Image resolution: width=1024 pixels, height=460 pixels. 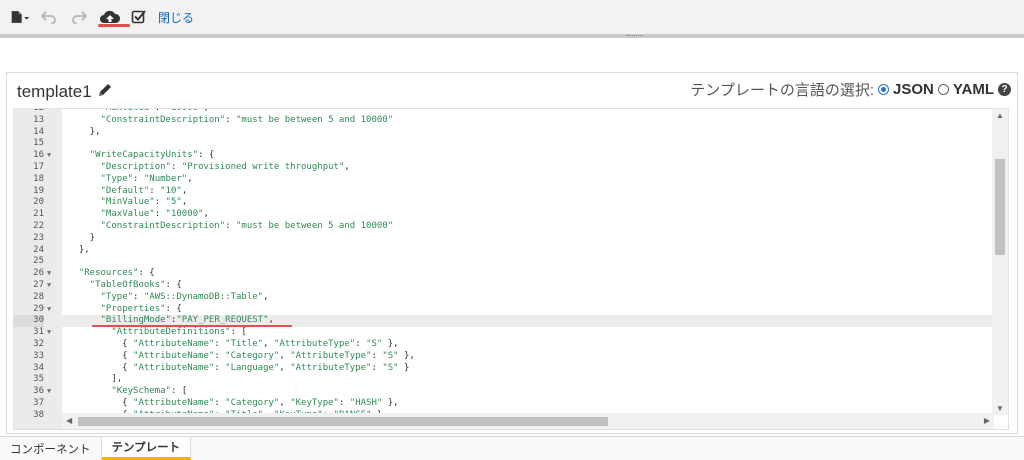 I want to click on code-line: 31 ▼ "AttributeDefinitions": [, so click(x=504, y=333).